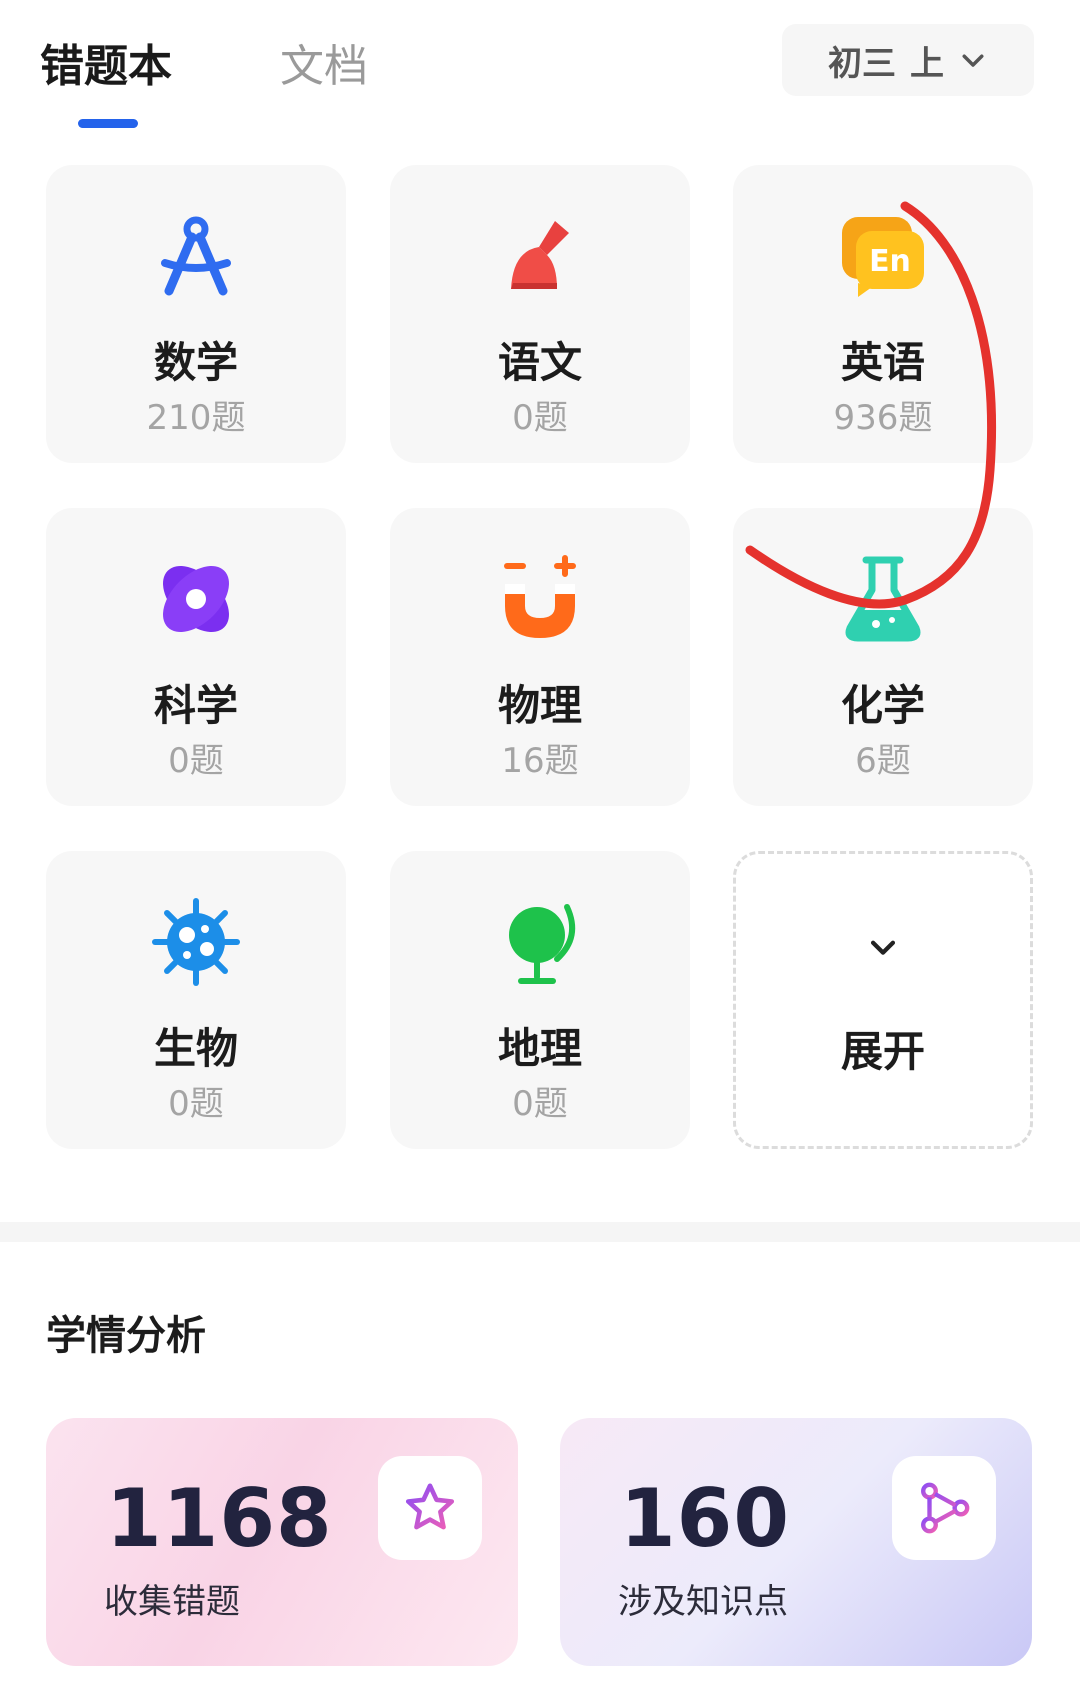 This screenshot has width=1080, height=1694. I want to click on stat-value: 160, so click(705, 1518).